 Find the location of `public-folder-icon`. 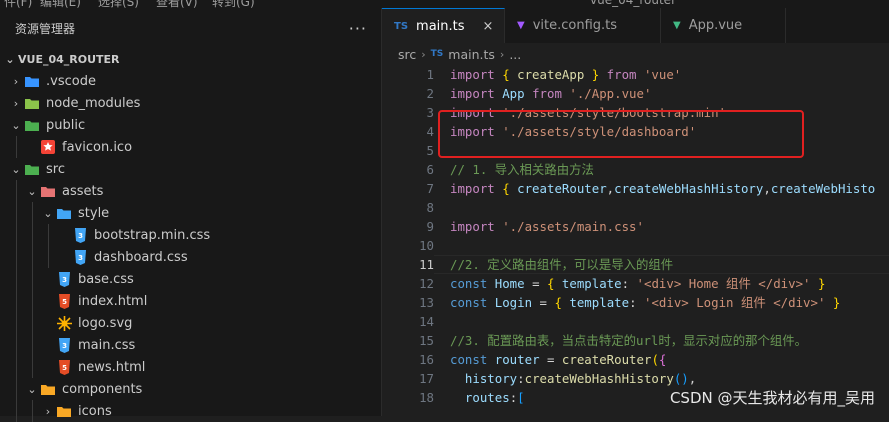

public-folder-icon is located at coordinates (32, 125).